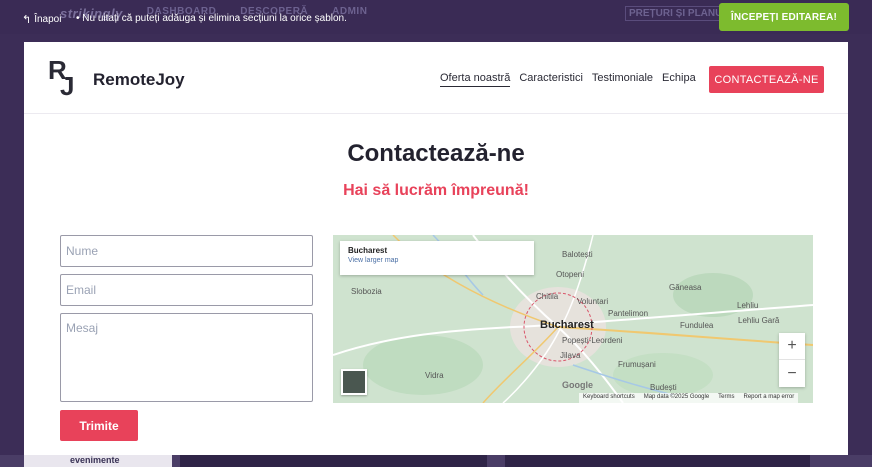  Describe the element at coordinates (577, 385) in the screenshot. I see `google-logo: Google` at that location.